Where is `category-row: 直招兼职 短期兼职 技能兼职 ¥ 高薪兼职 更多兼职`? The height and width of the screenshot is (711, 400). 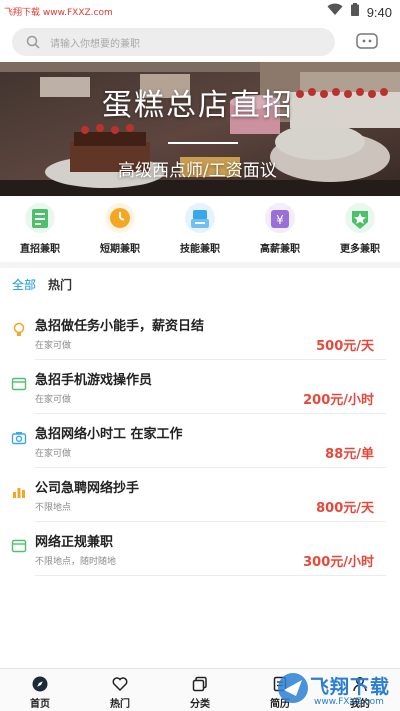
category-row: 直招兼职 短期兼职 技能兼职 ¥ 高薪兼职 更多兼职 is located at coordinates (200, 232).